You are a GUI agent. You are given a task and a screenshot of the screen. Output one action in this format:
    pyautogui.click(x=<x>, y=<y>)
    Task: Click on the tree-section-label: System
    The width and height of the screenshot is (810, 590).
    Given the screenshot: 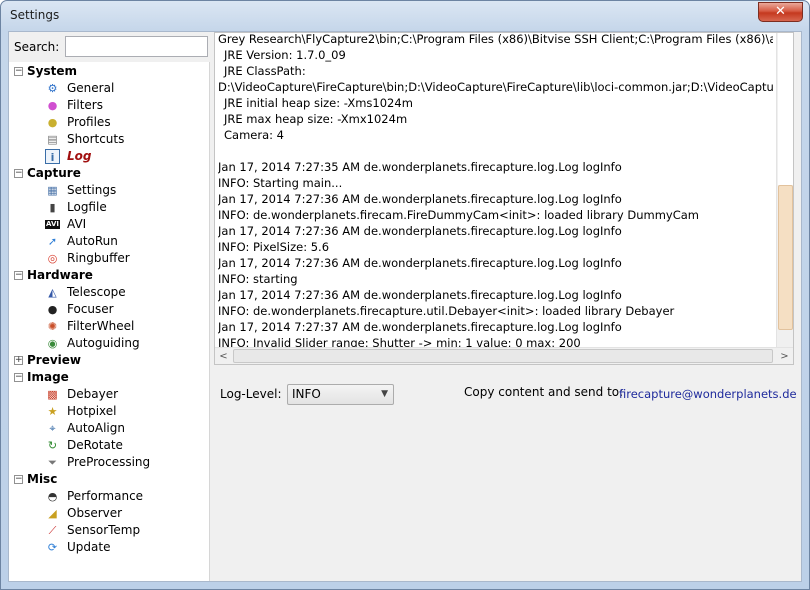 What is the action you would take?
    pyautogui.click(x=52, y=71)
    